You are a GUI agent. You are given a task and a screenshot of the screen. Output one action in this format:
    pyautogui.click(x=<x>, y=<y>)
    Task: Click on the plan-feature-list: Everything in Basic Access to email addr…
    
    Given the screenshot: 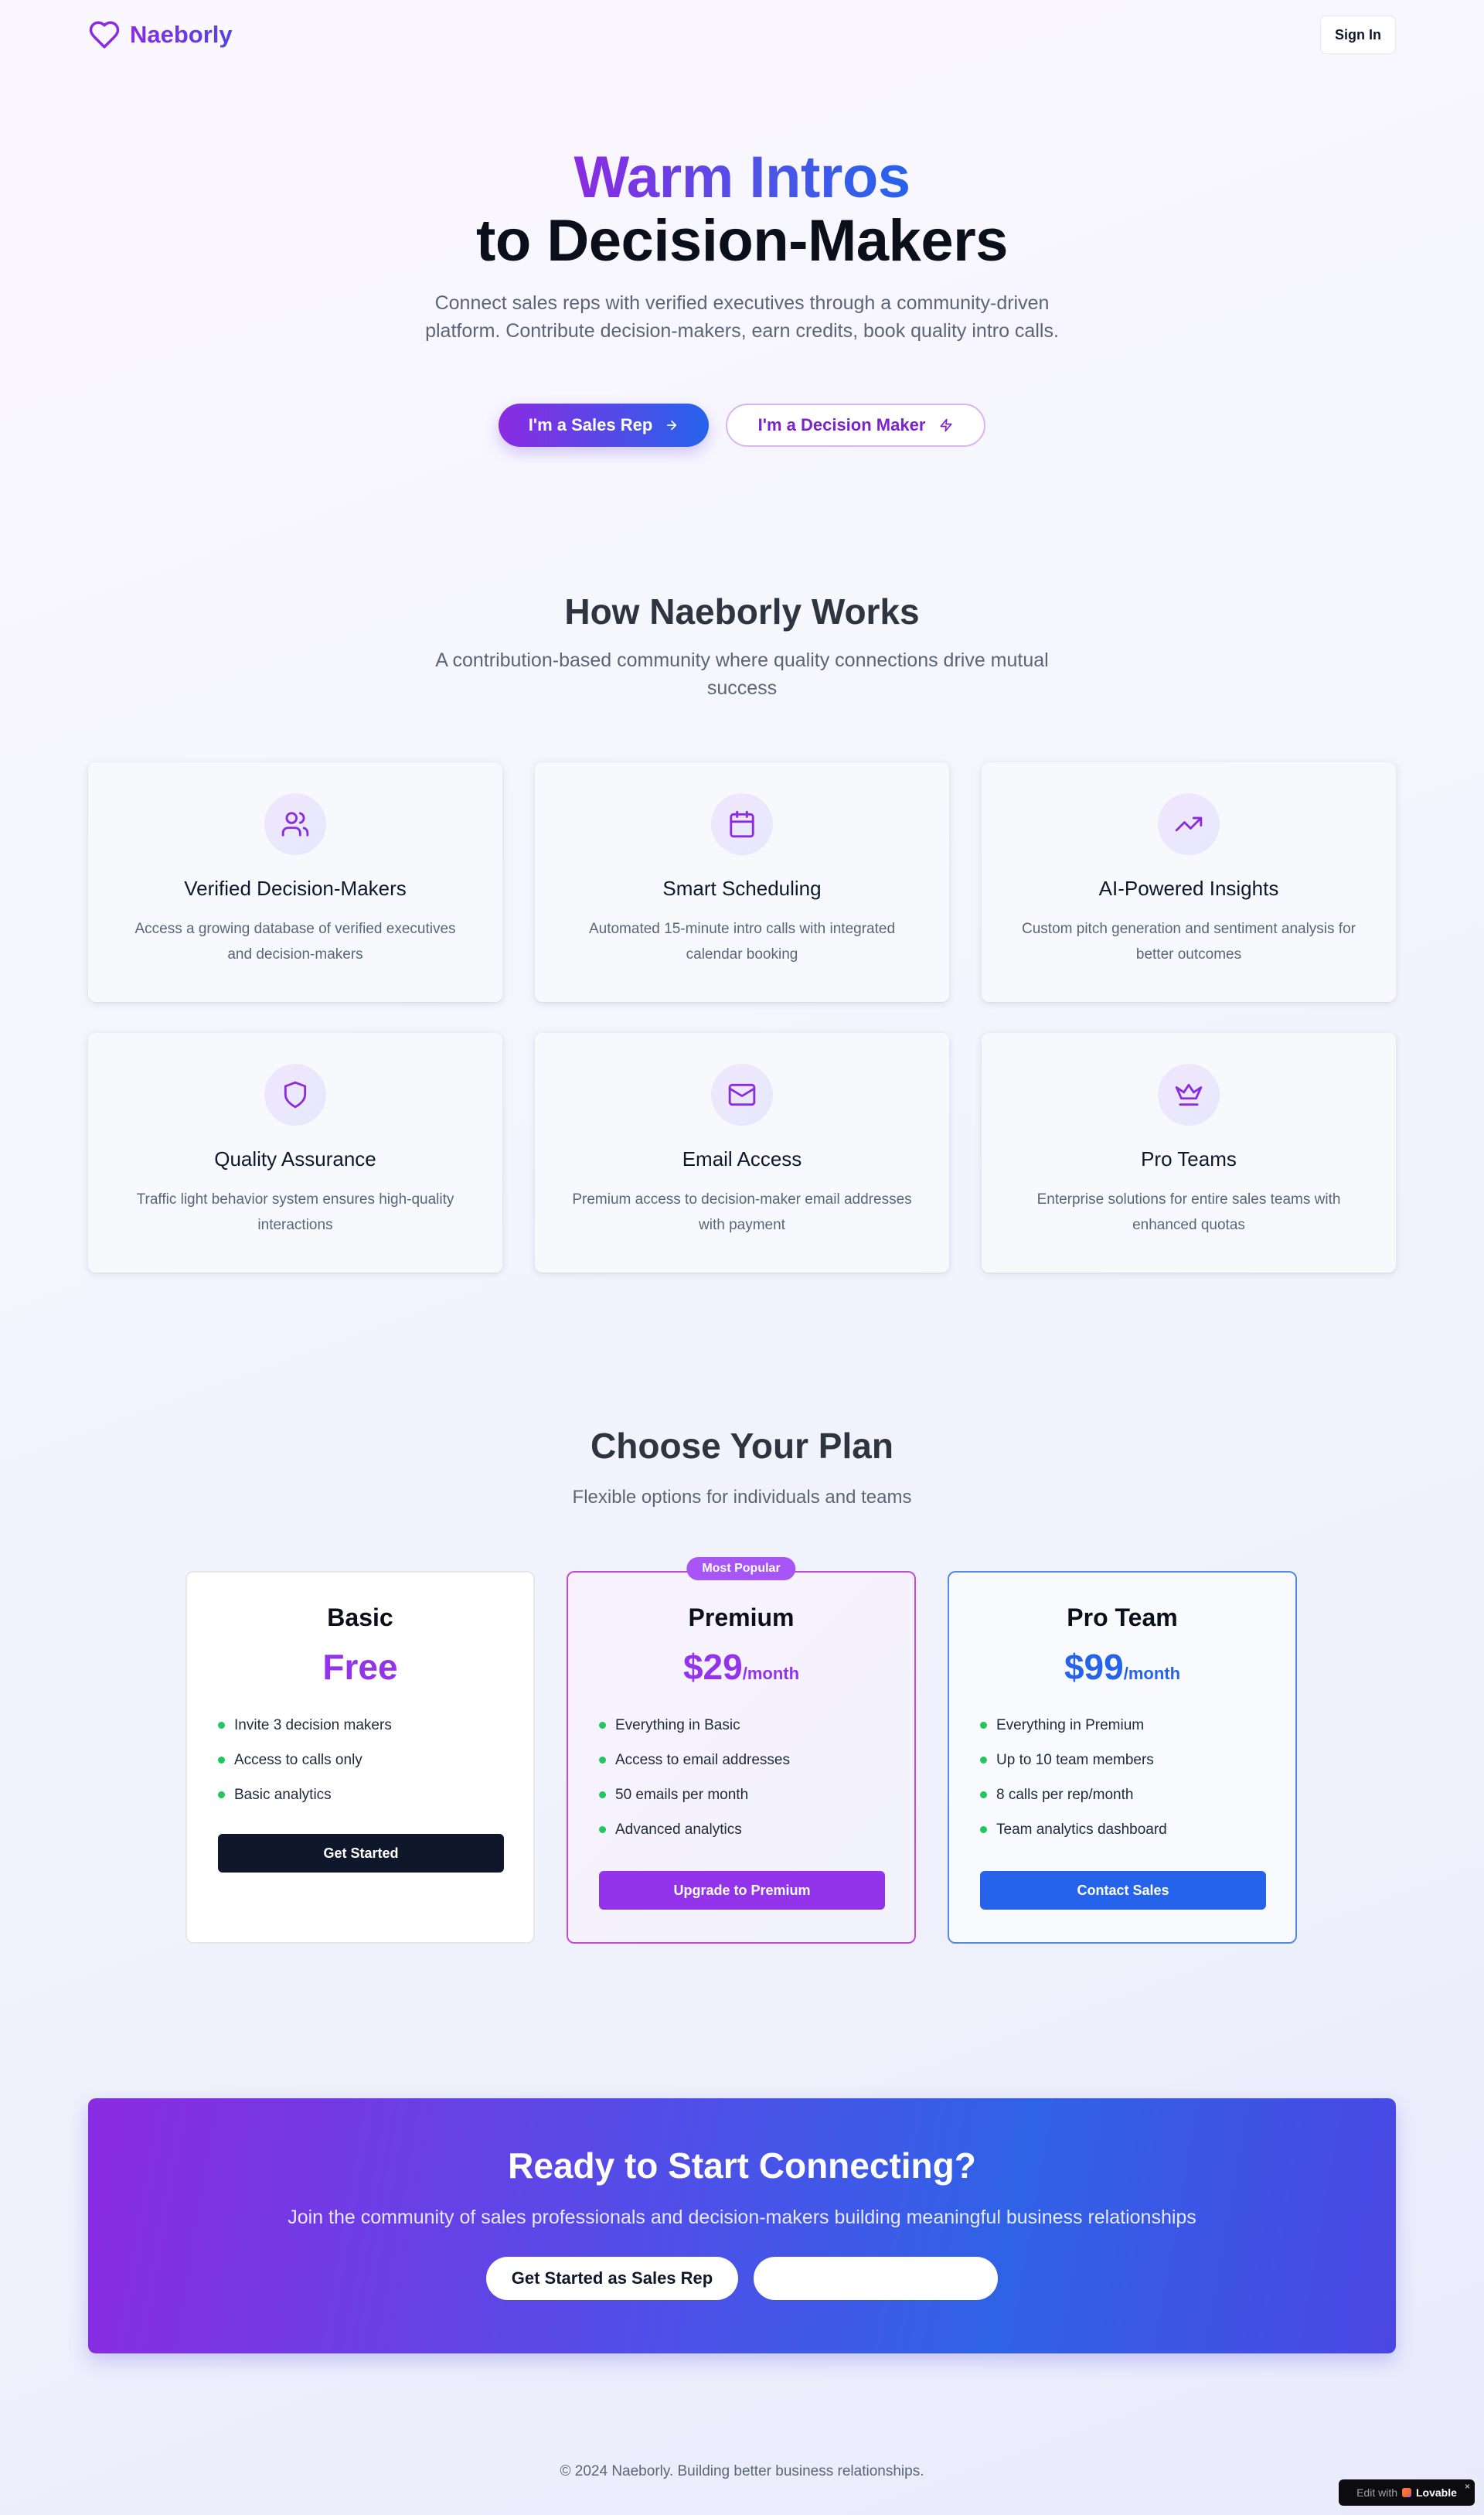 What is the action you would take?
    pyautogui.click(x=756, y=1777)
    